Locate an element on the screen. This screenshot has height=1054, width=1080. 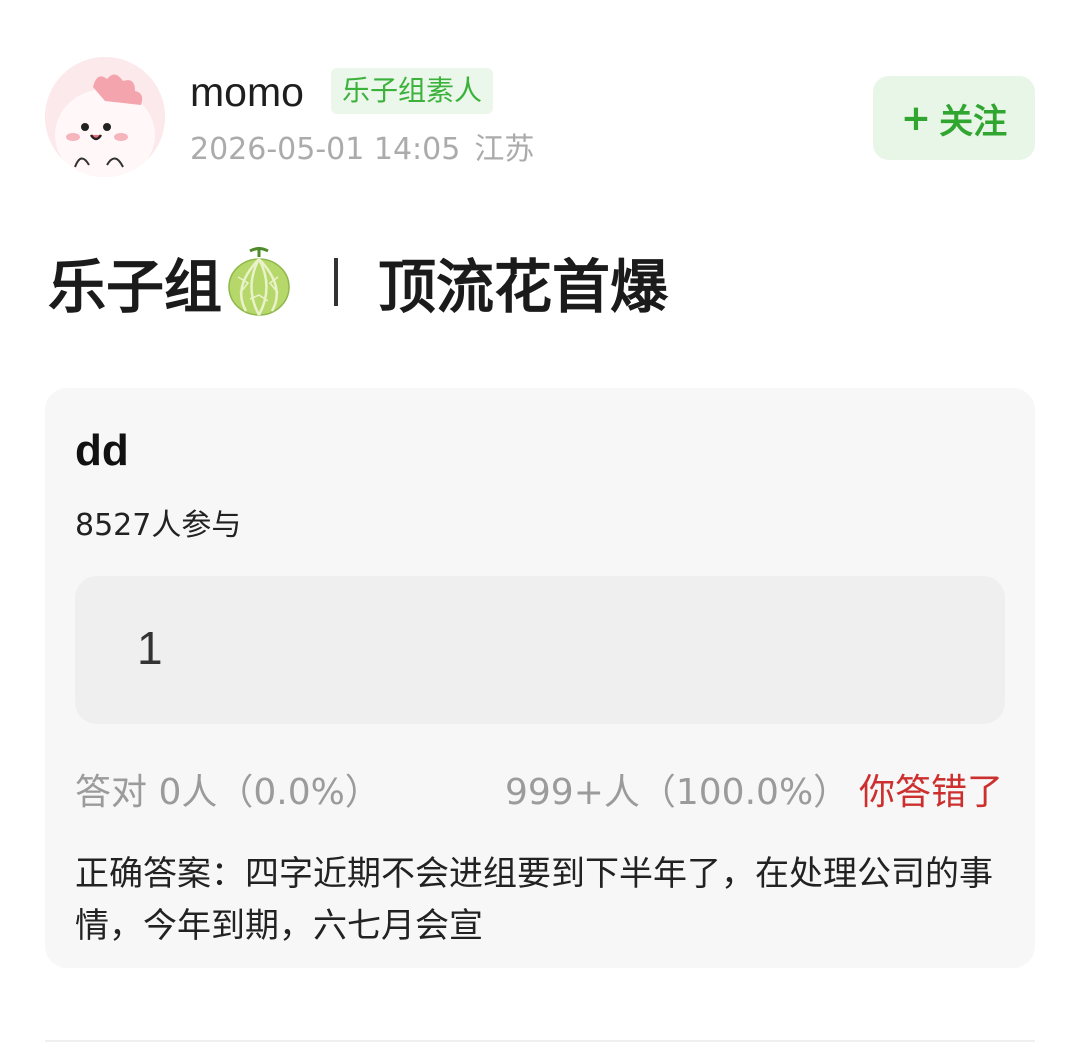
melon-icon is located at coordinates (259, 281).